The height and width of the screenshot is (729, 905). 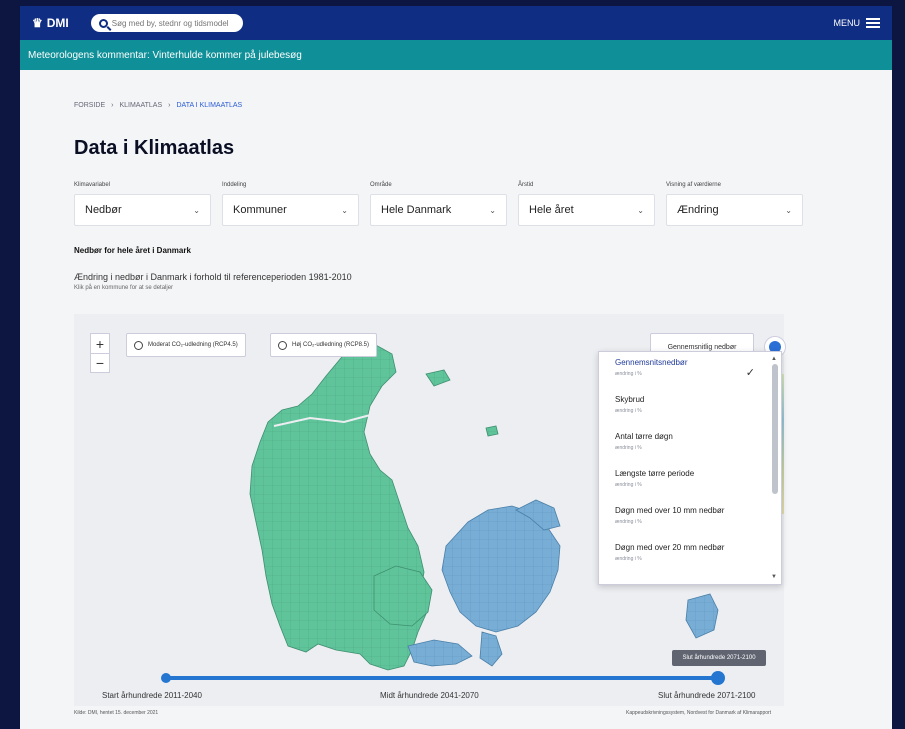 What do you see at coordinates (234, 185) in the screenshot?
I see `filter-label: Inddeling` at bounding box center [234, 185].